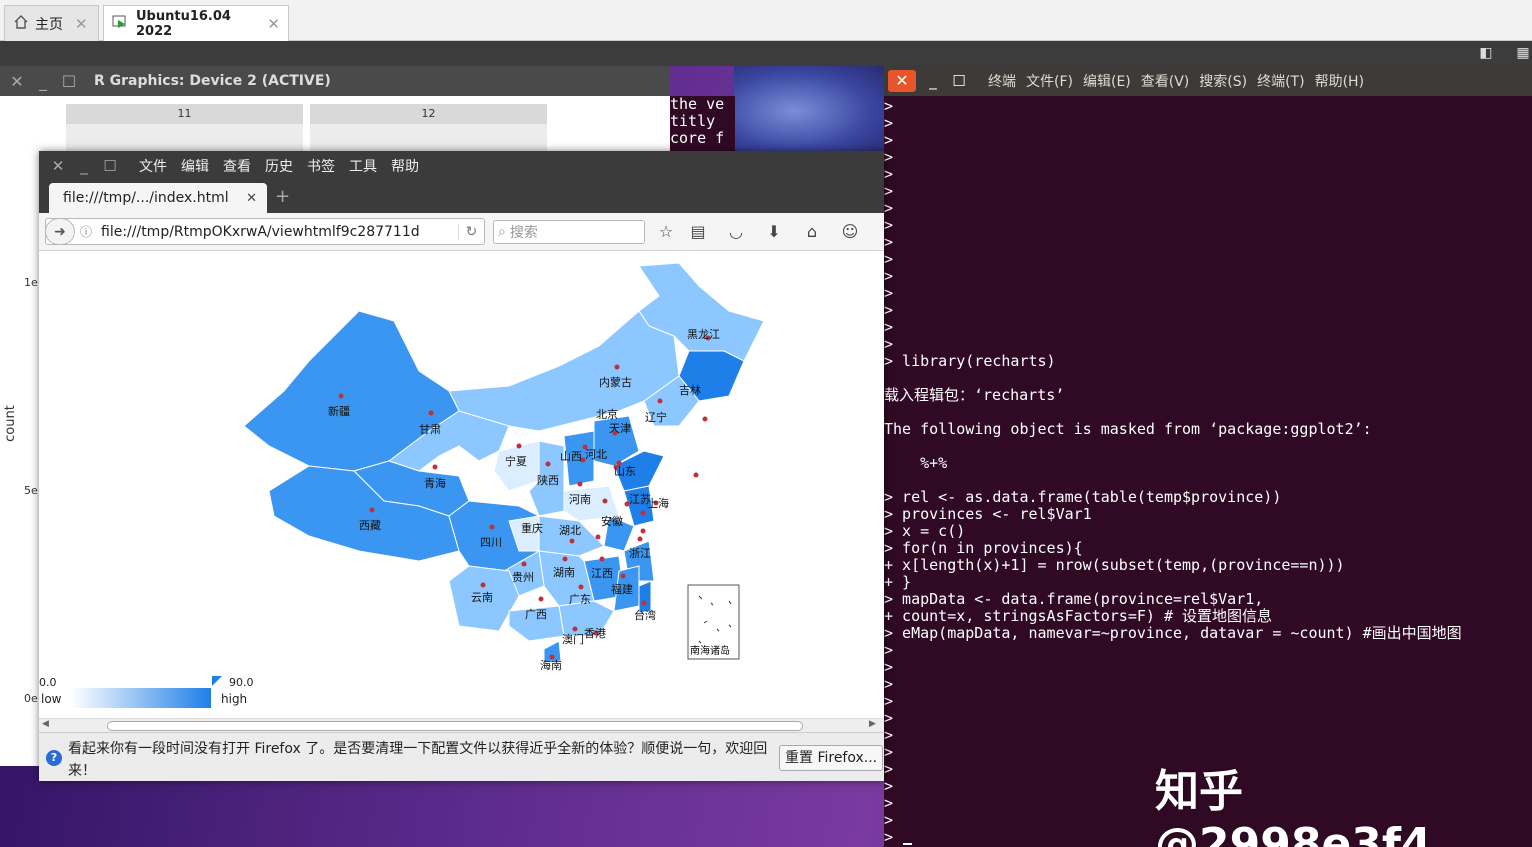 This screenshot has height=847, width=1532. I want to click on home-icon: ⌂, so click(812, 232).